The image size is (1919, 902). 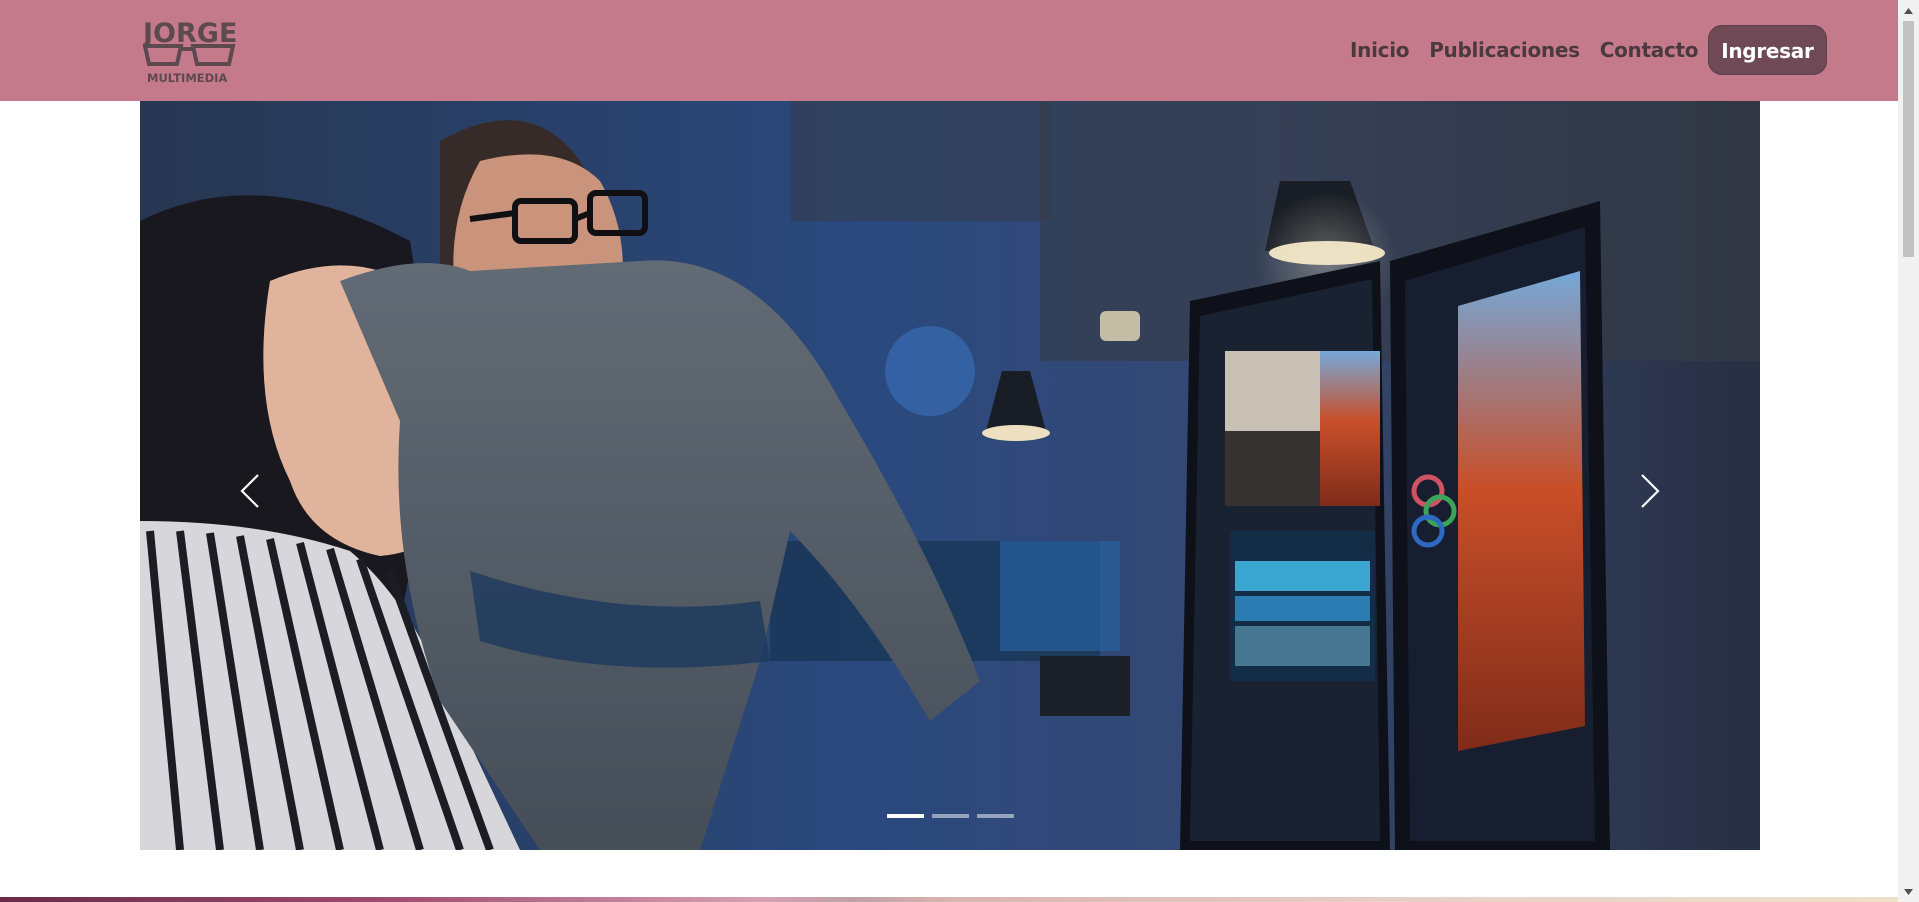 What do you see at coordinates (1379, 50) in the screenshot?
I see `nav-link-inicio: Inicio` at bounding box center [1379, 50].